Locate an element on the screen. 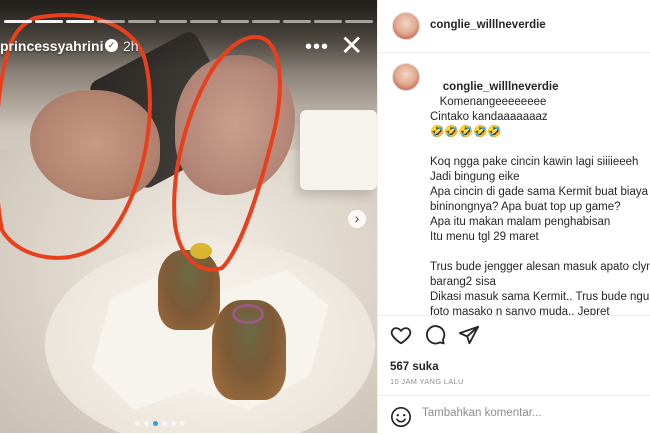 The width and height of the screenshot is (650, 435). napkin is located at coordinates (338, 150).